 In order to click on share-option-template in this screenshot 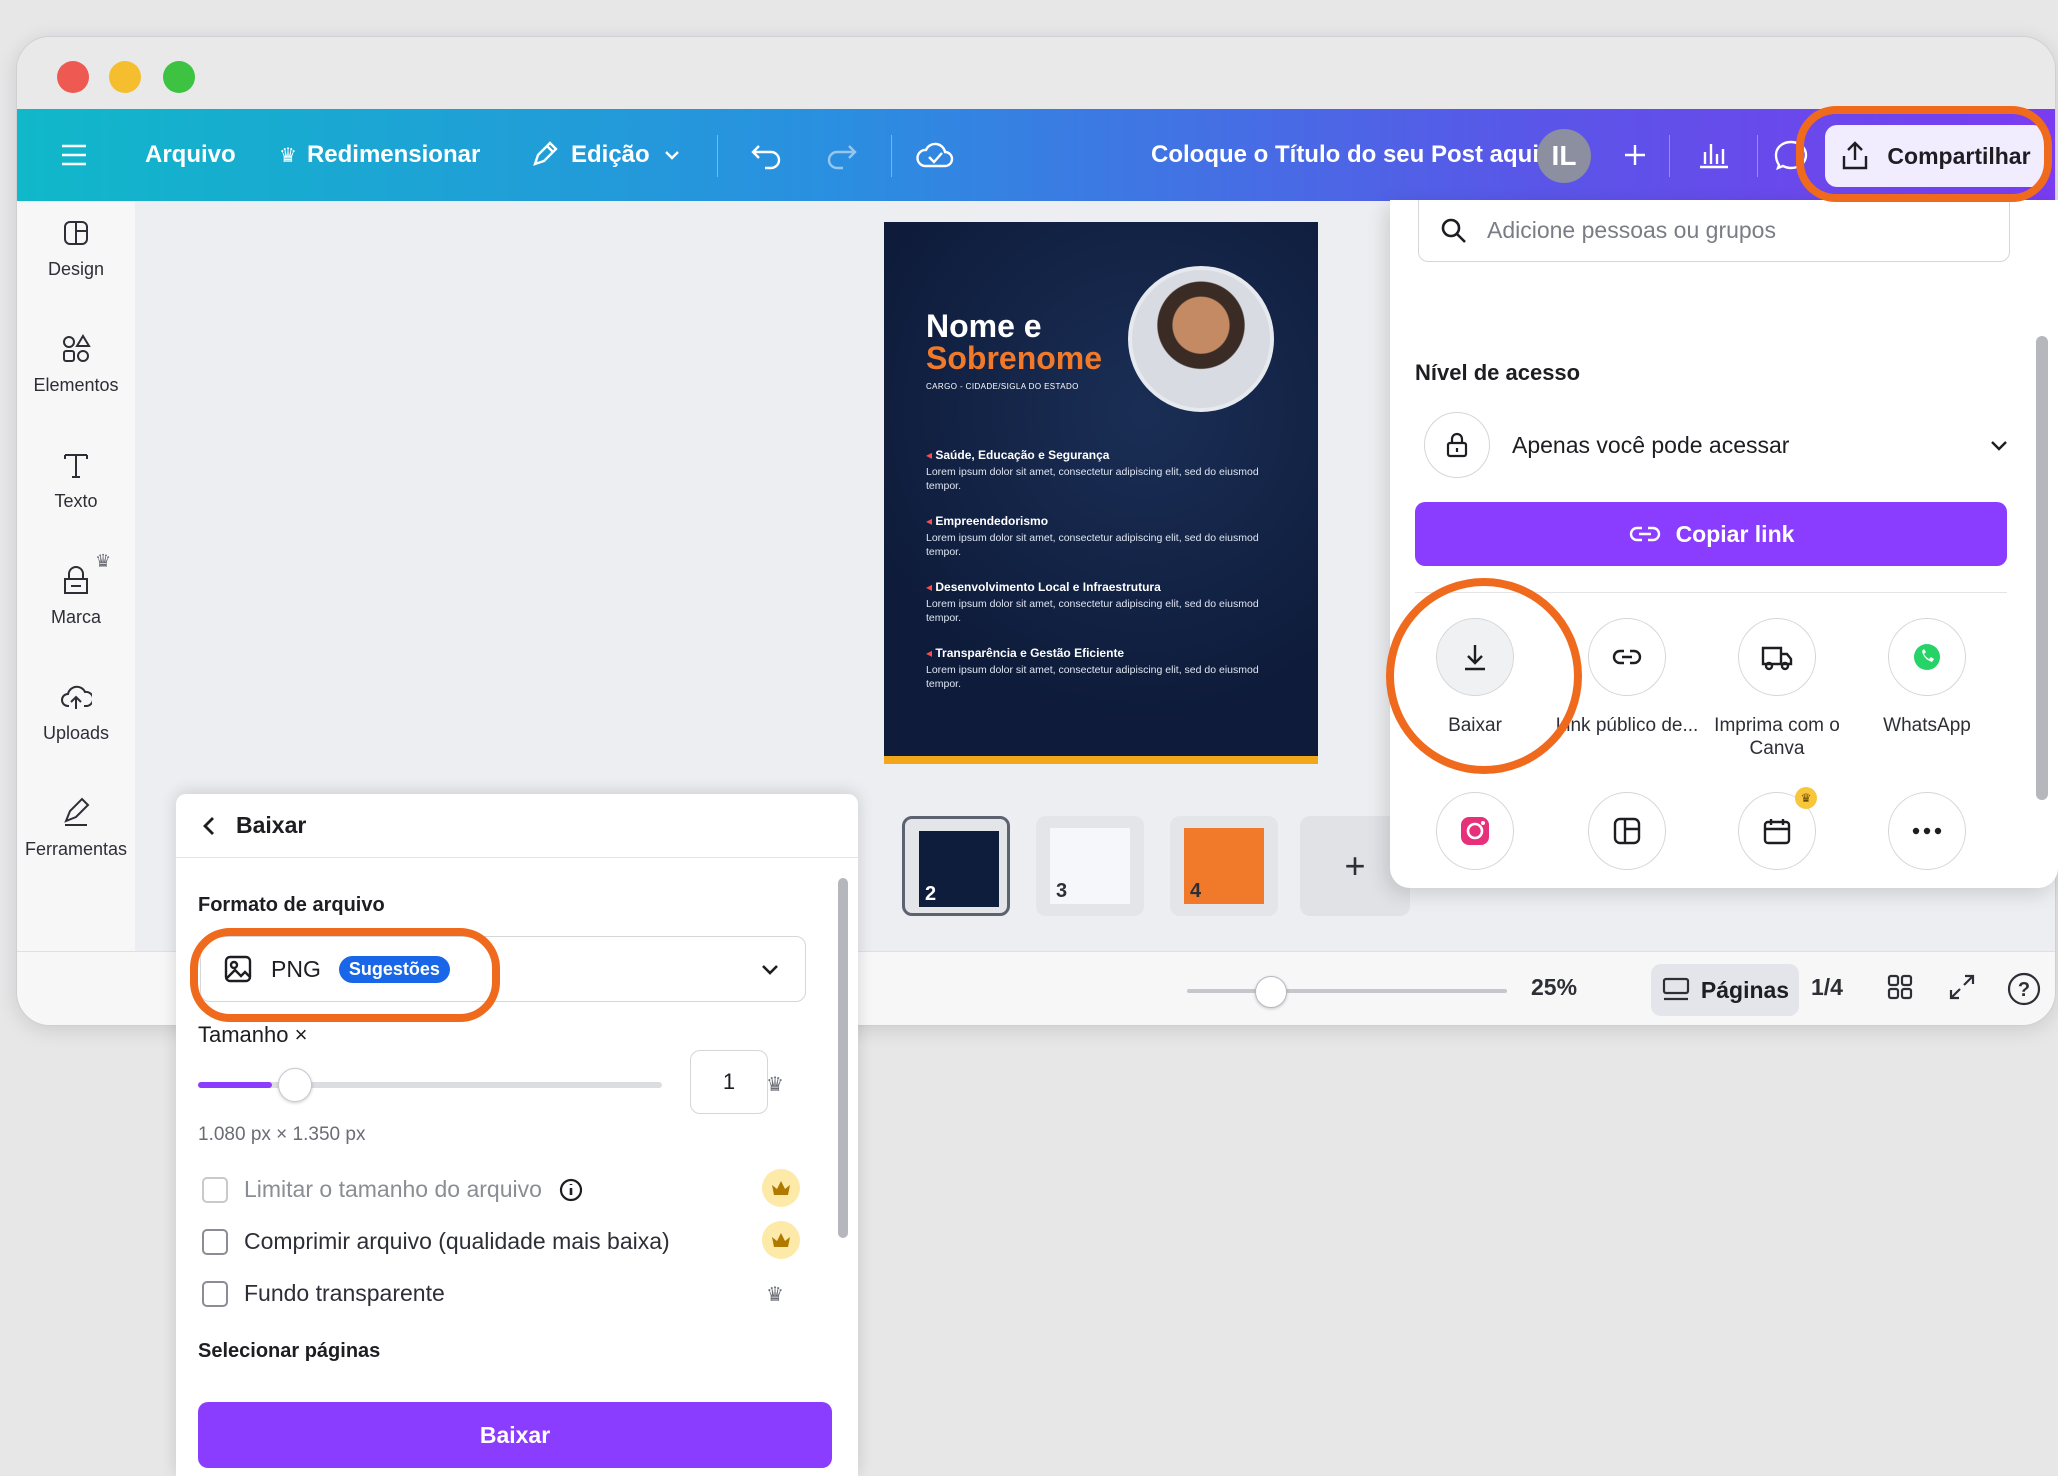, I will do `click(1627, 831)`.